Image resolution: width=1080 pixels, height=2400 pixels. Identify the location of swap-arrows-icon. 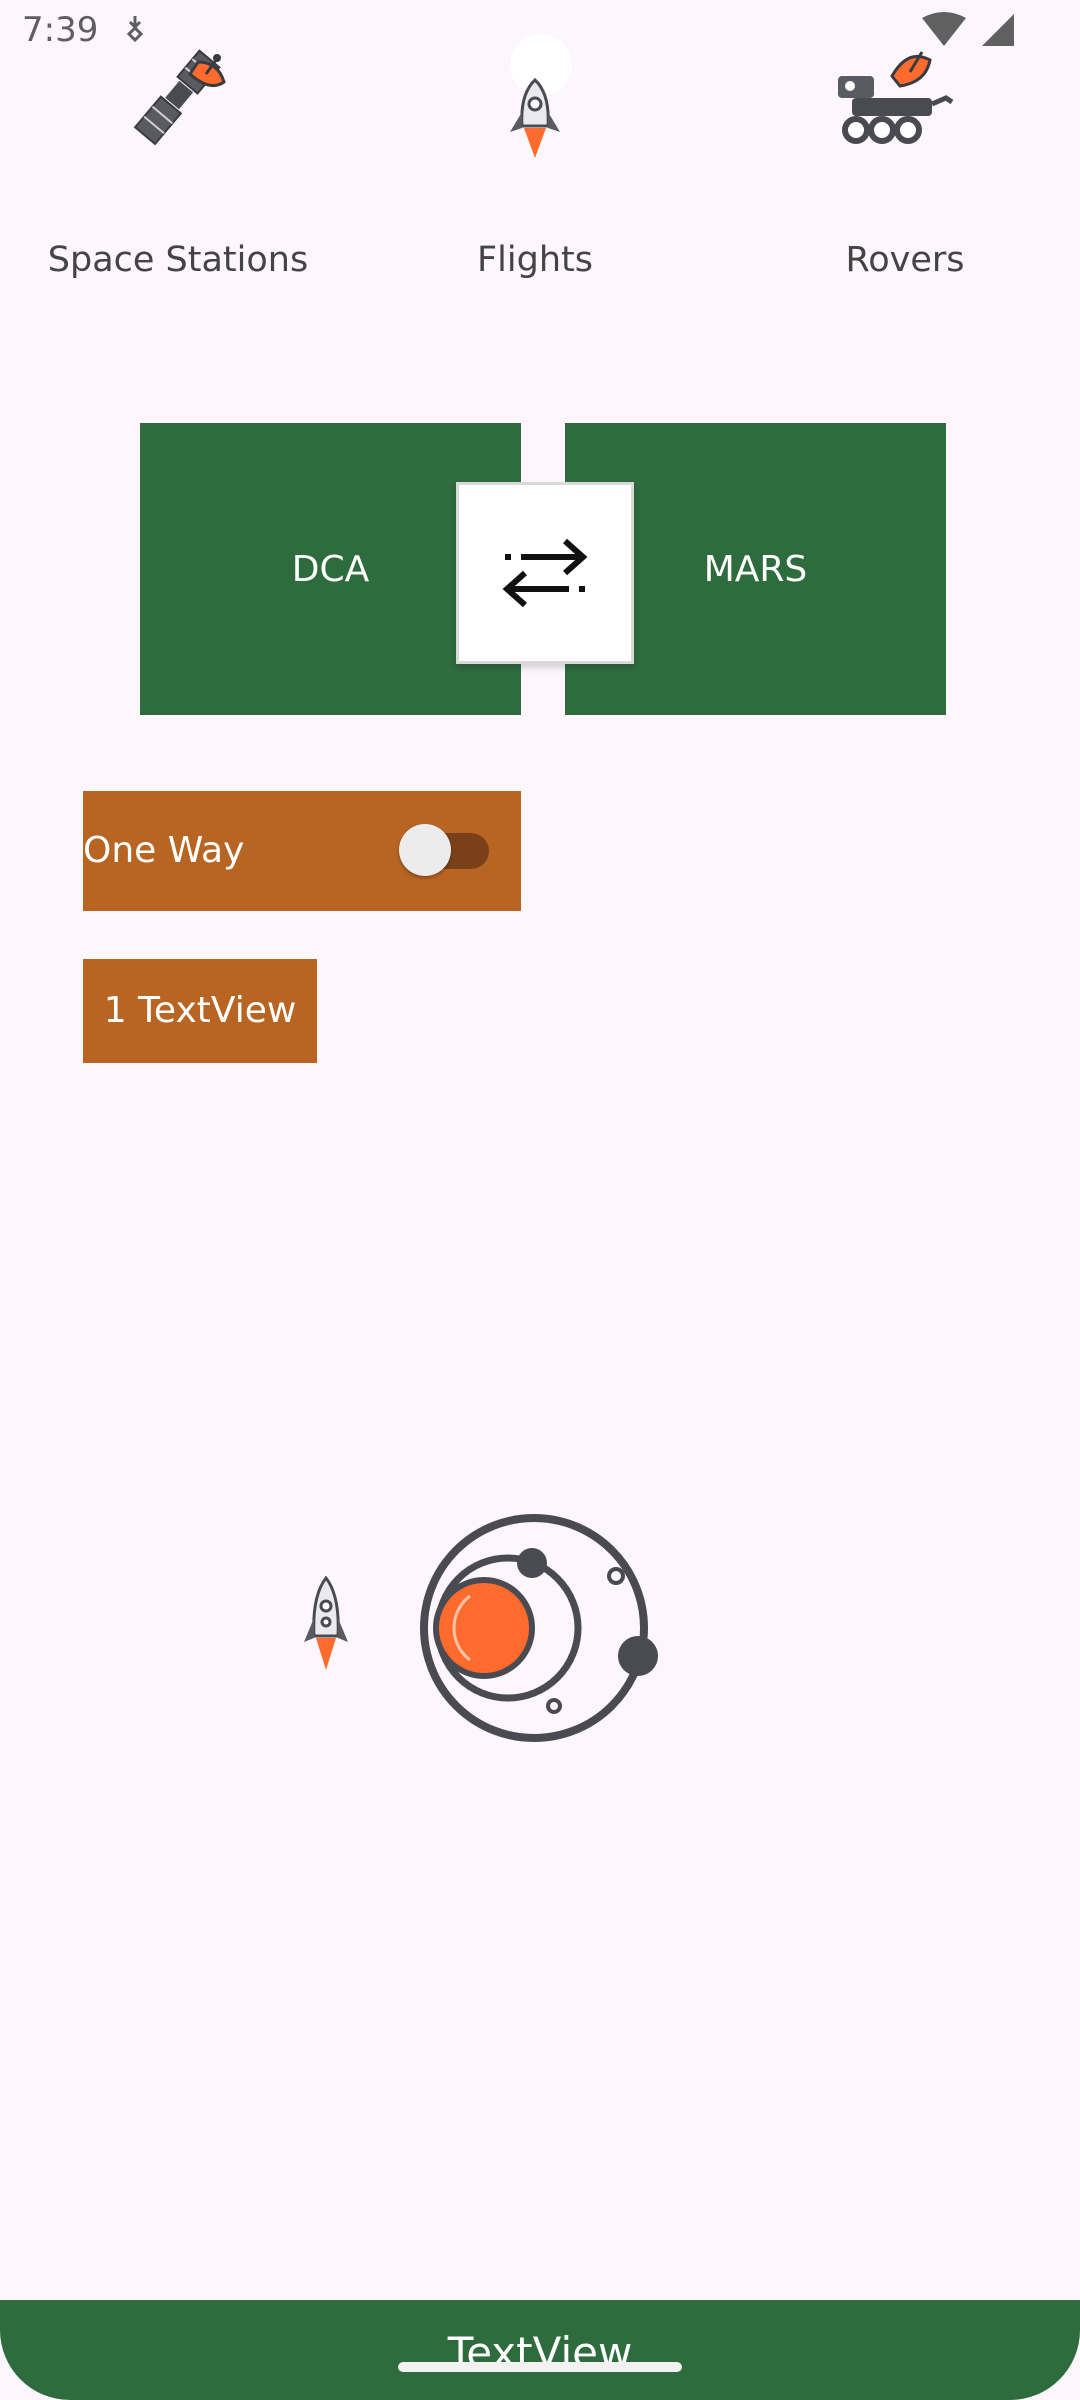
(545, 573).